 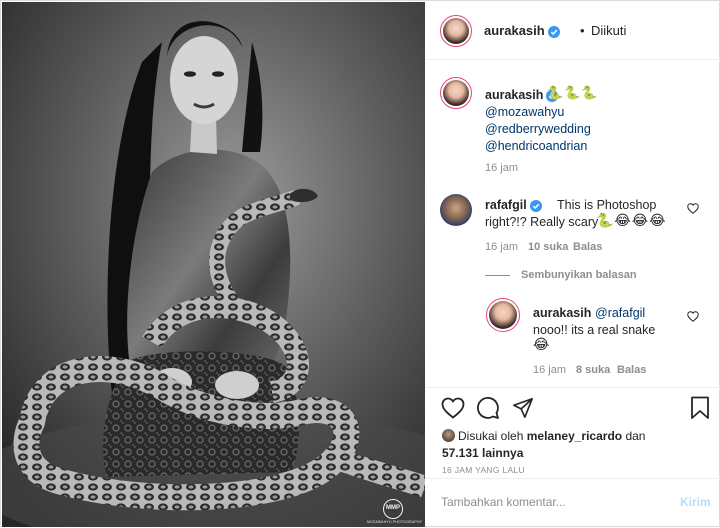 What do you see at coordinates (562, 313) in the screenshot?
I see `reply-username: aurakasih` at bounding box center [562, 313].